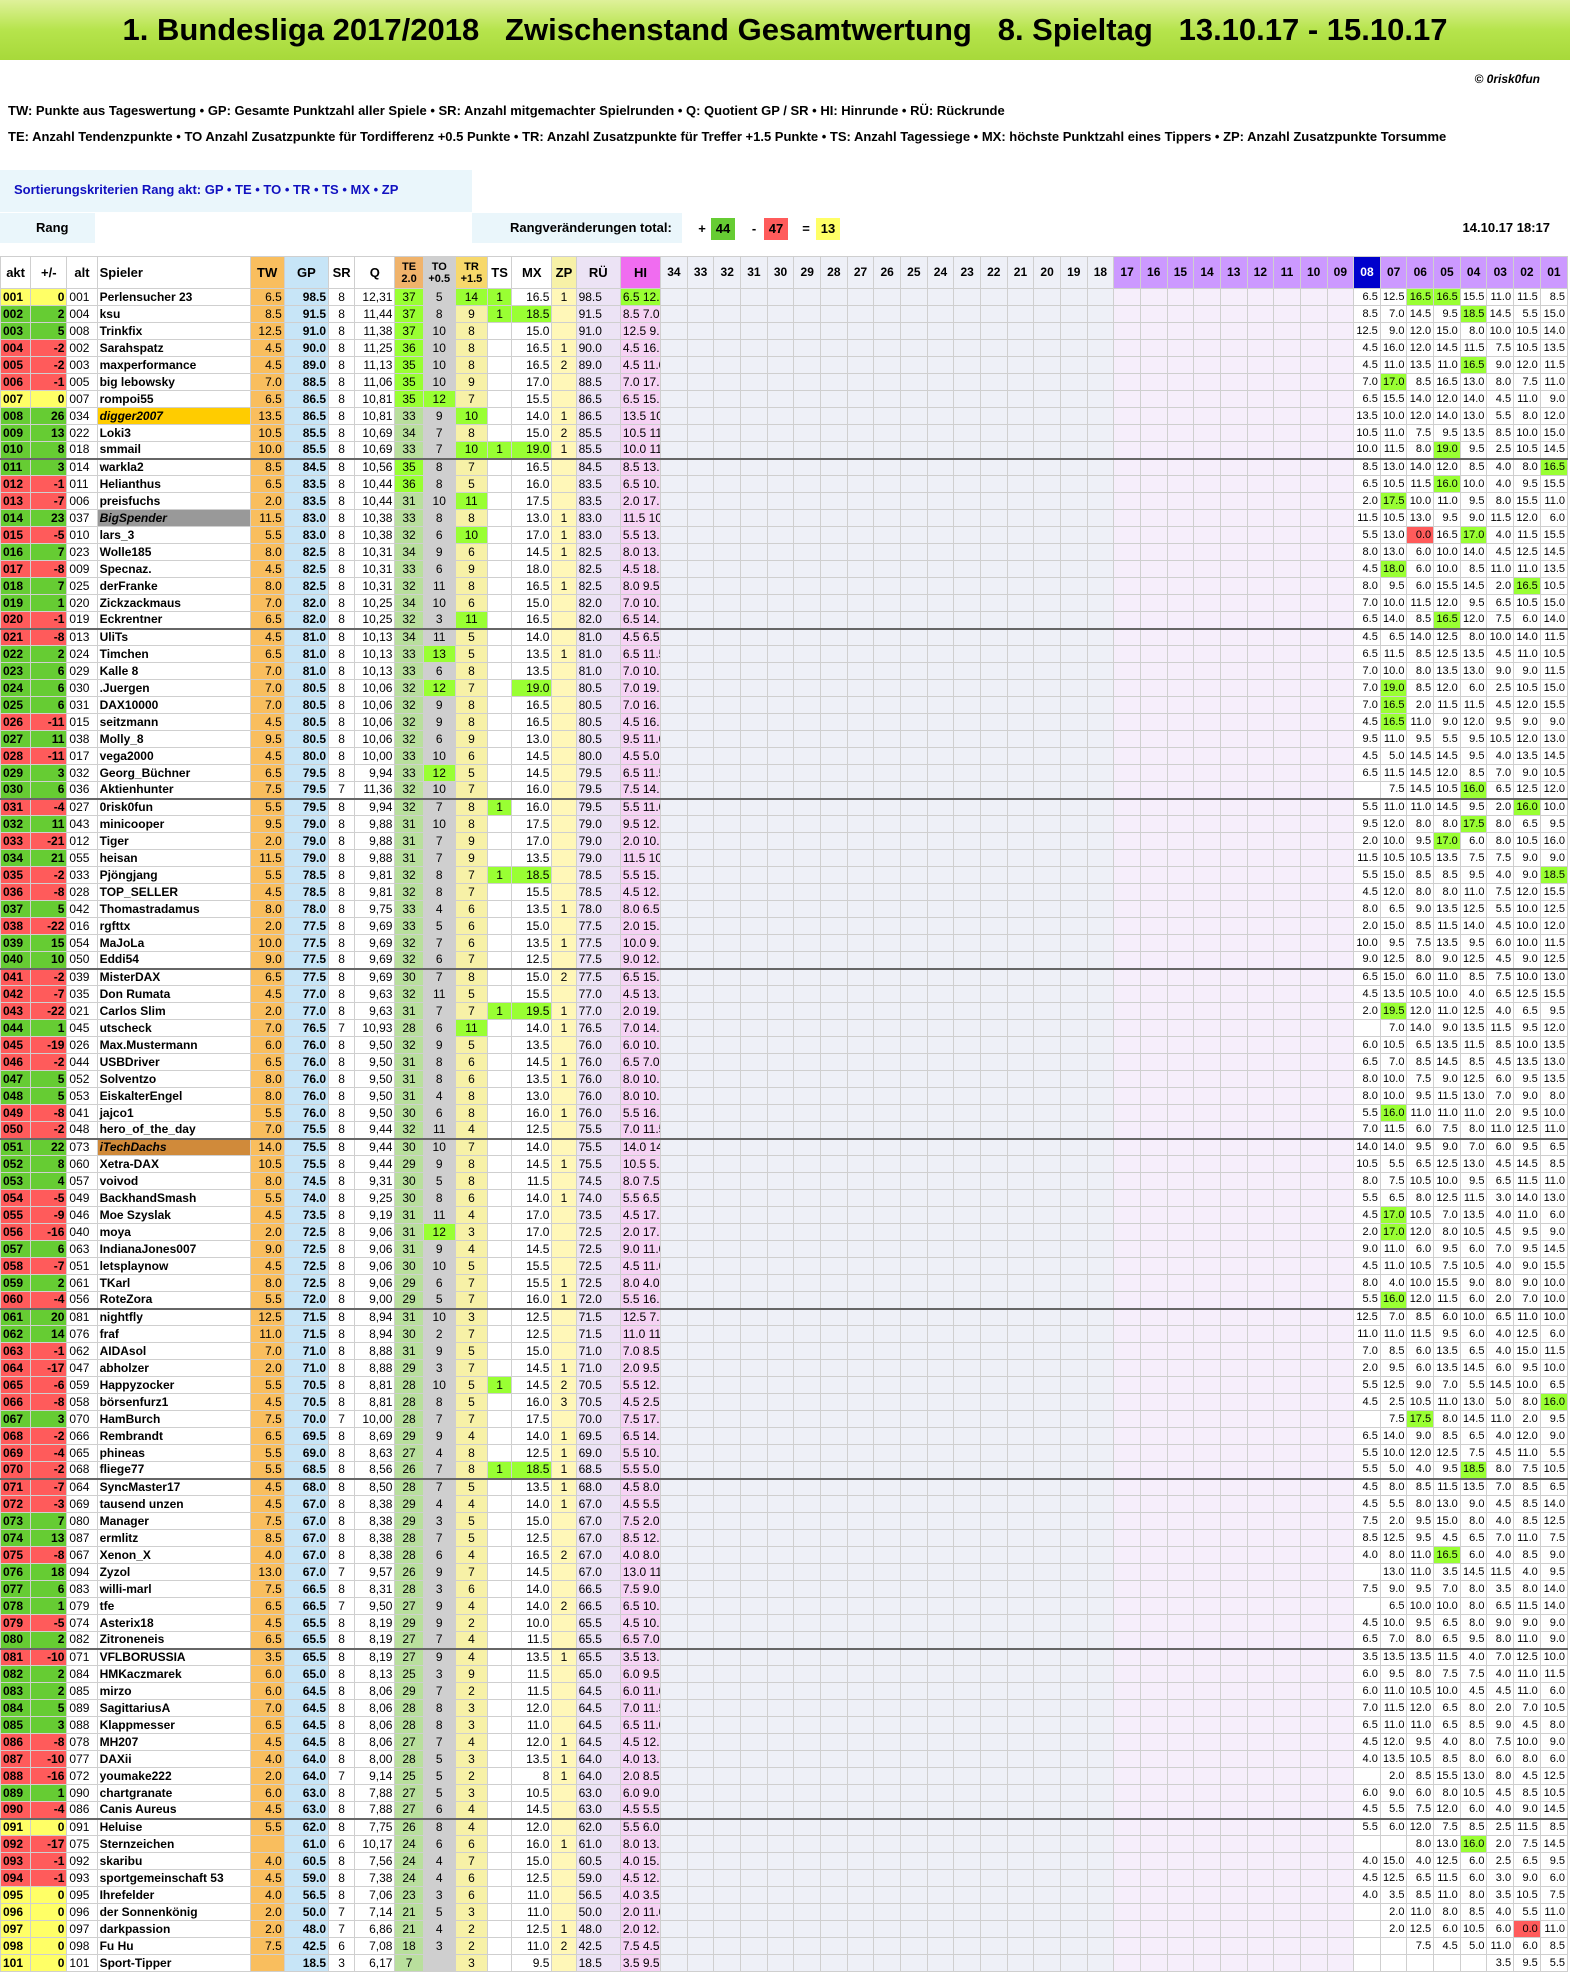 The width and height of the screenshot is (1570, 1984). Describe the element at coordinates (49, 467) in the screenshot. I see `cell-rank-change: 3` at that location.